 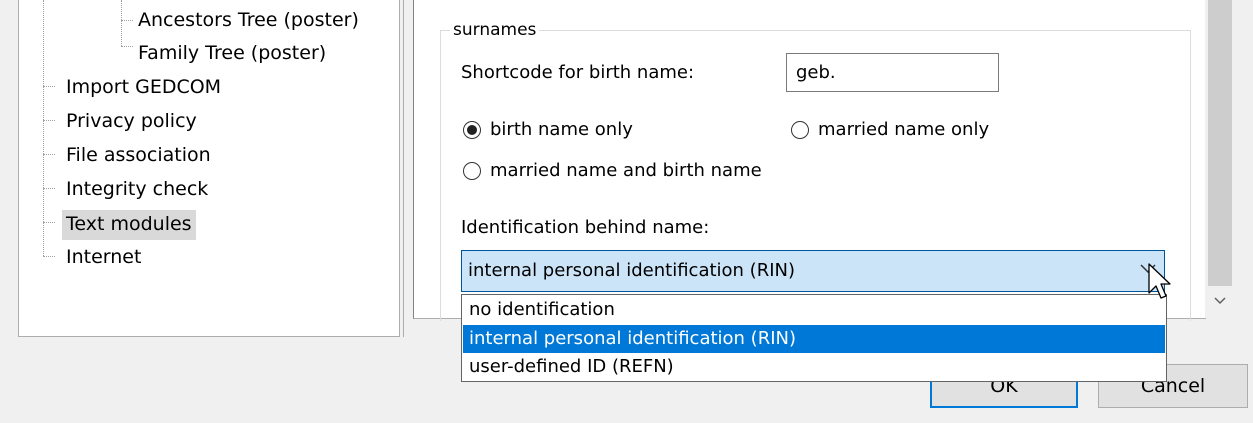 What do you see at coordinates (131, 121) in the screenshot?
I see `tree-item-privacy-policy: Privacy policy` at bounding box center [131, 121].